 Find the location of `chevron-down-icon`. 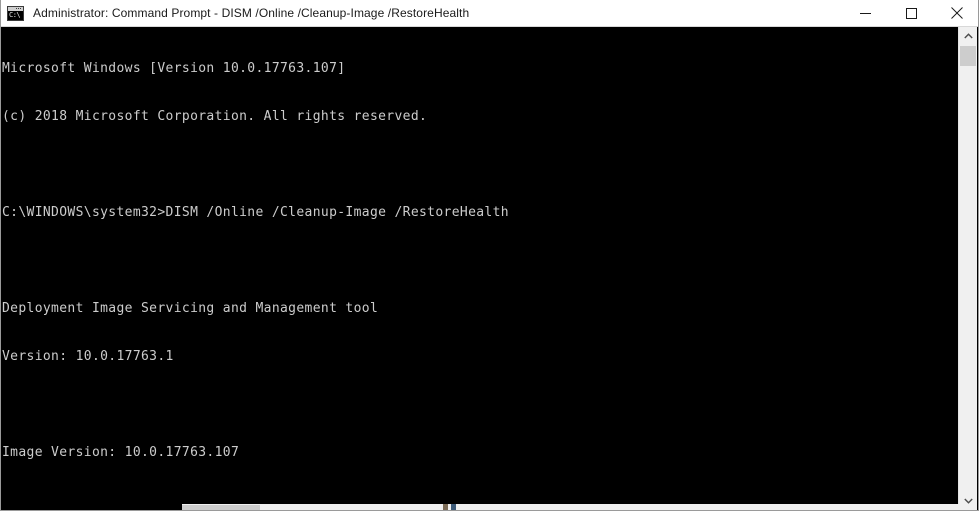

chevron-down-icon is located at coordinates (968, 501).